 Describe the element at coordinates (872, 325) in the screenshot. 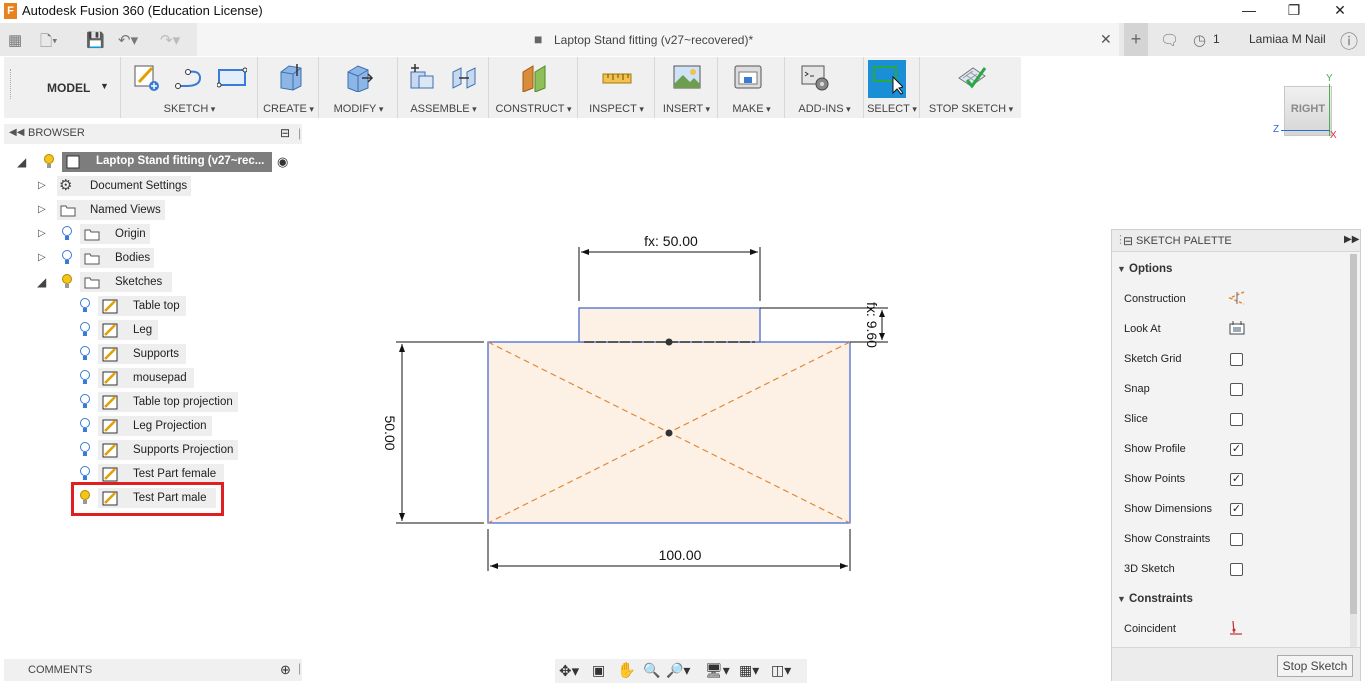

I see `dimension-tab-height: fx: 9.60` at that location.